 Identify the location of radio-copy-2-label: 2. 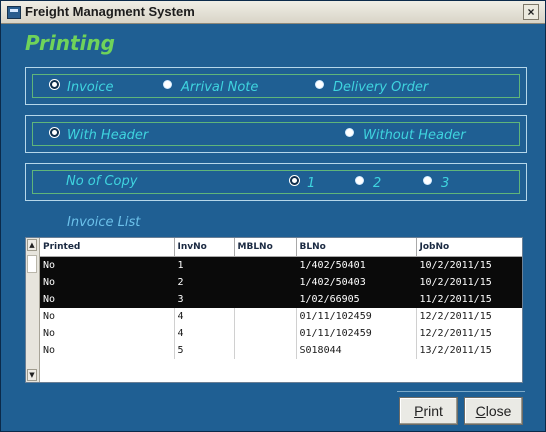
(377, 183).